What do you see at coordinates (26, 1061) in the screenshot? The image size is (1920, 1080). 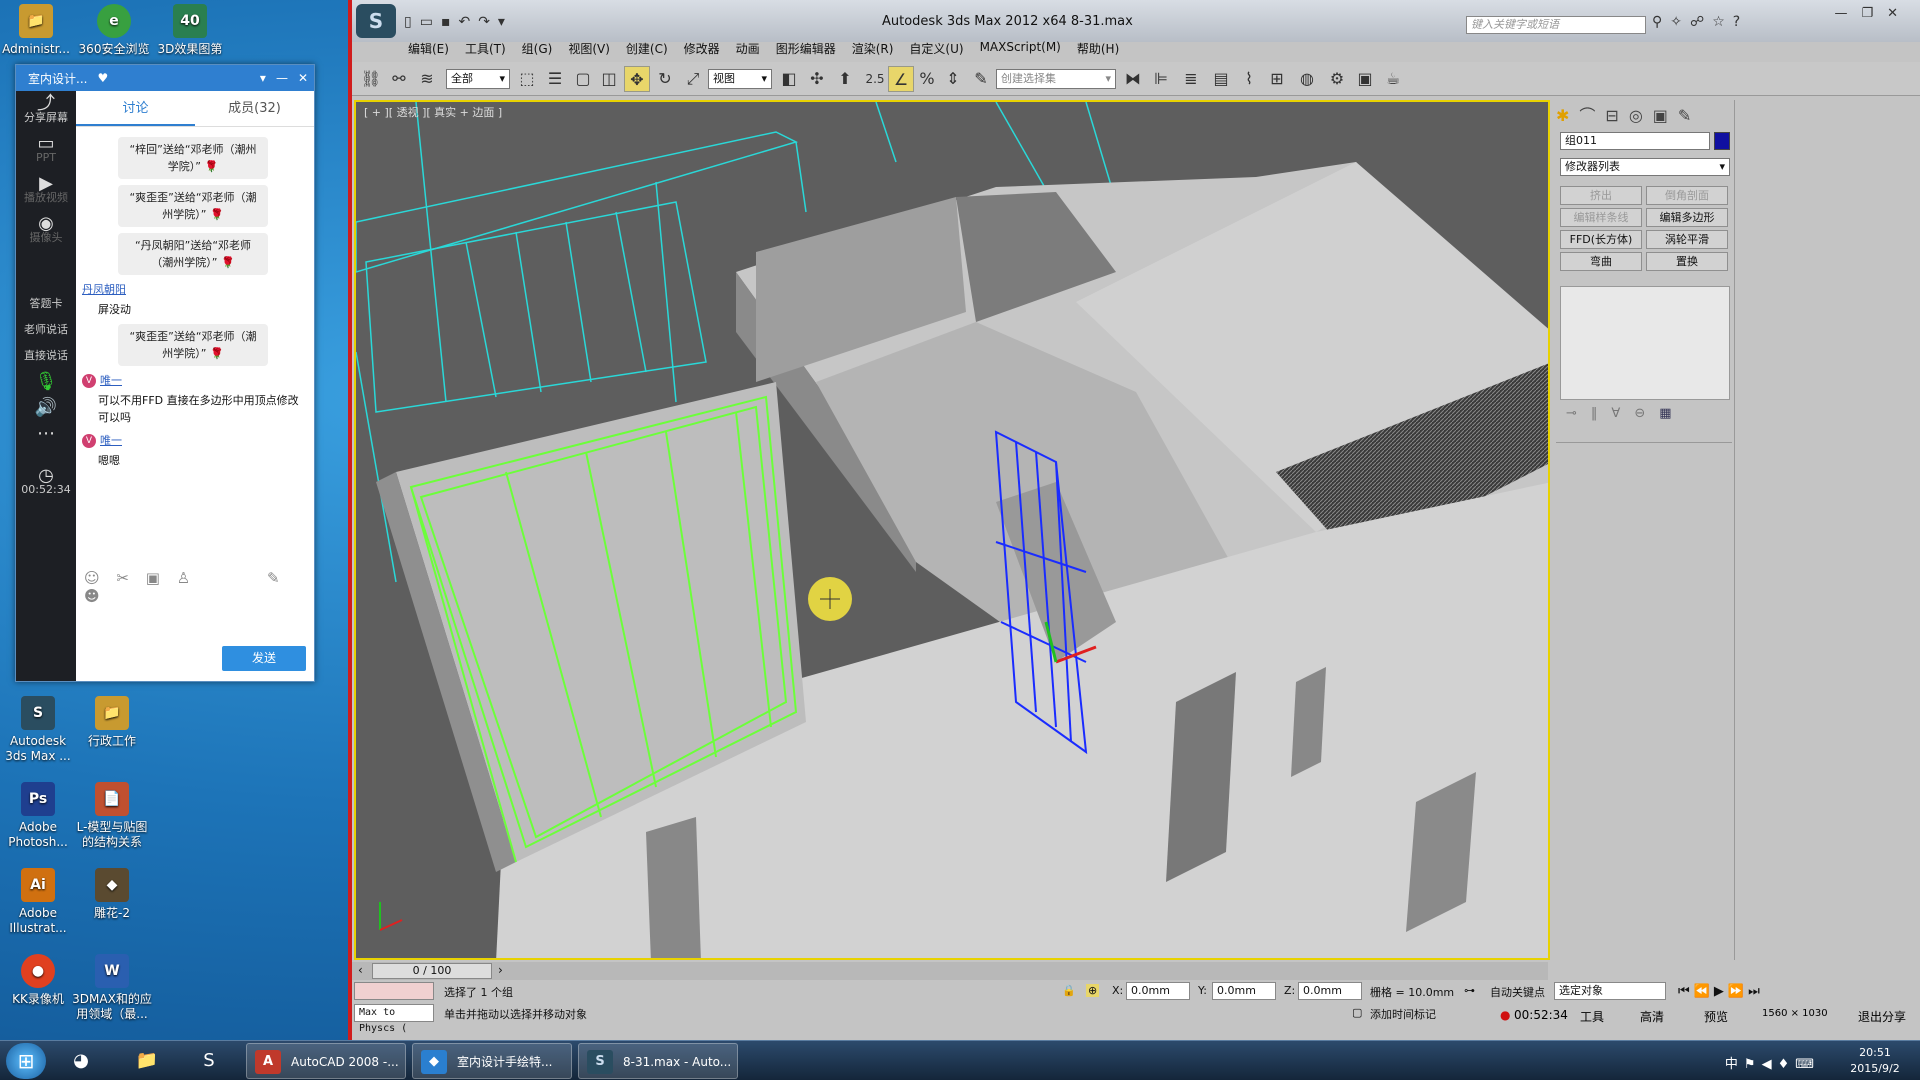 I see `start-button: ⊞` at bounding box center [26, 1061].